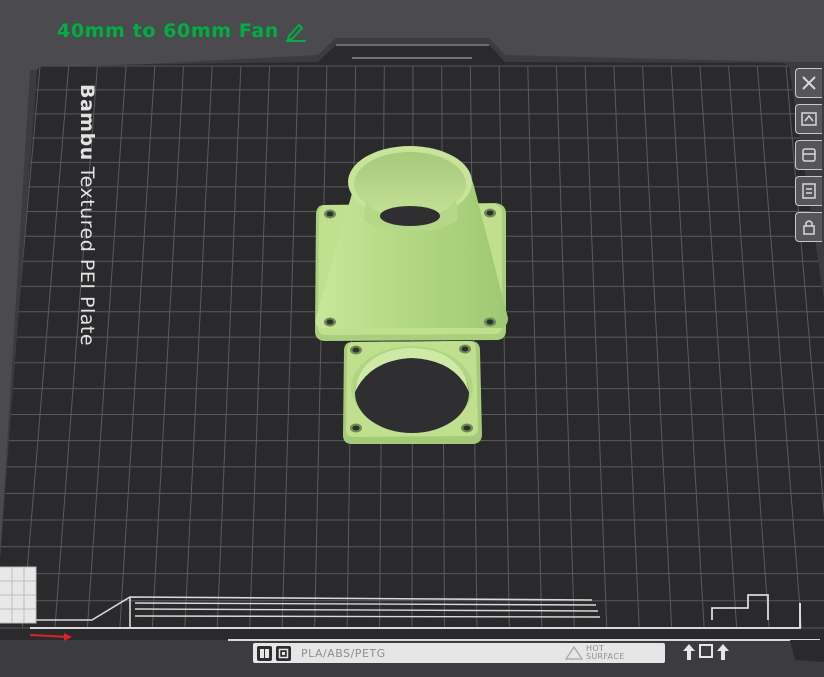 The width and height of the screenshot is (824, 677). What do you see at coordinates (412, 392) in the screenshot?
I see `model-fan-adapter` at bounding box center [412, 392].